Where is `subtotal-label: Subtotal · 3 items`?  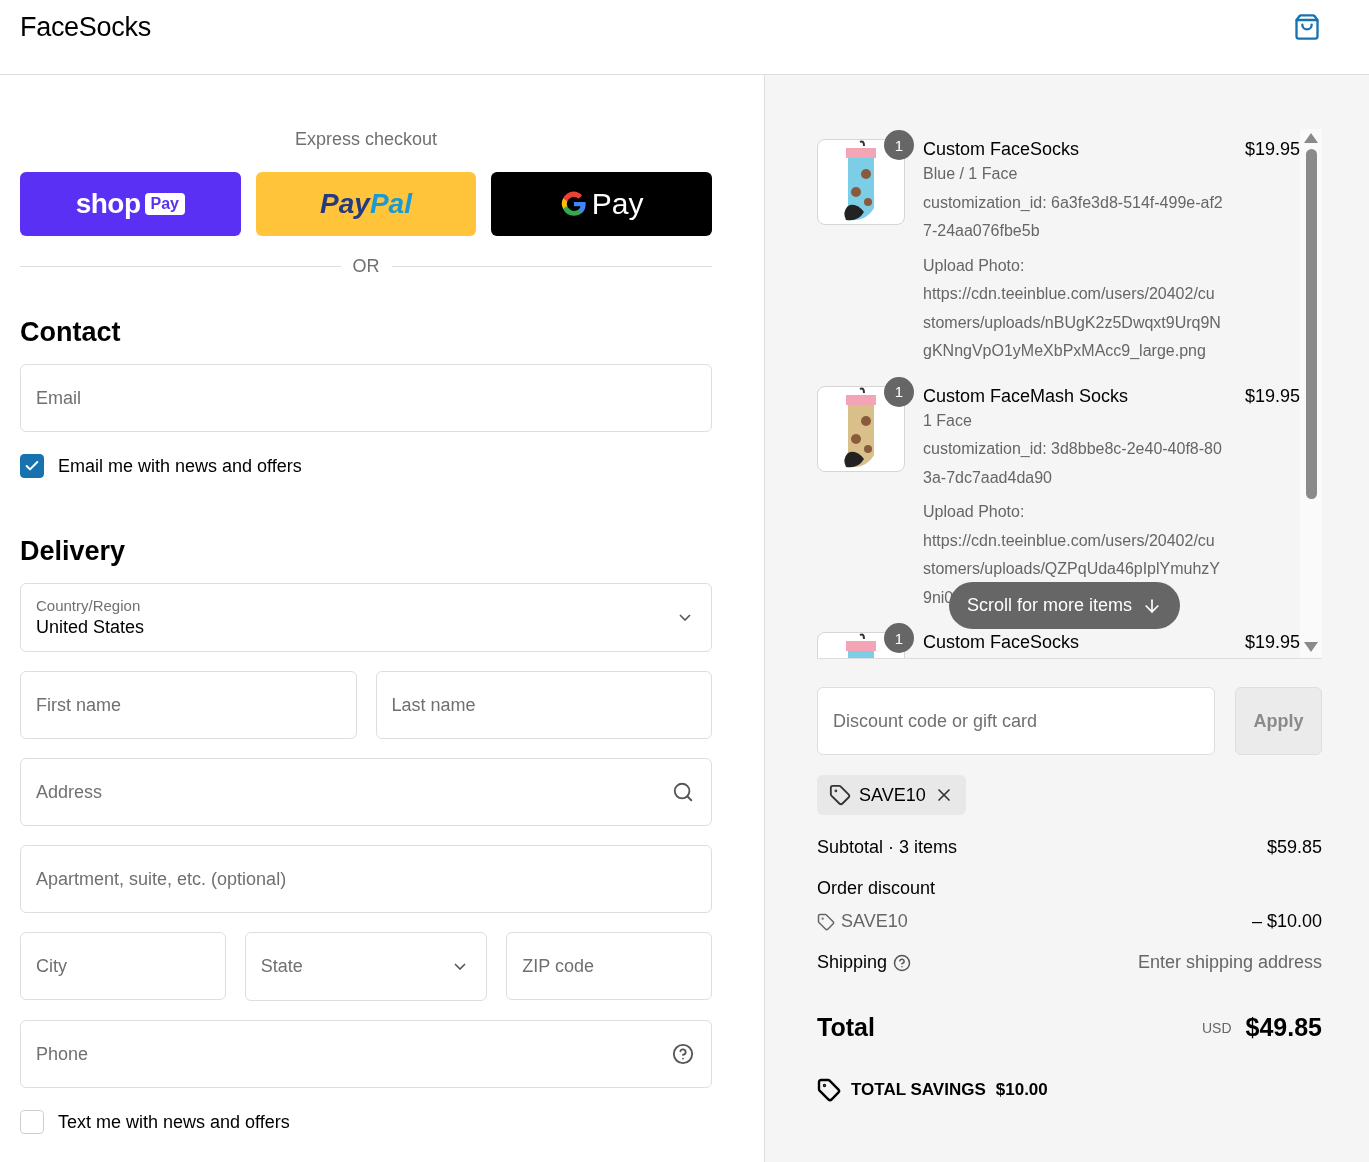 subtotal-label: Subtotal · 3 items is located at coordinates (887, 847).